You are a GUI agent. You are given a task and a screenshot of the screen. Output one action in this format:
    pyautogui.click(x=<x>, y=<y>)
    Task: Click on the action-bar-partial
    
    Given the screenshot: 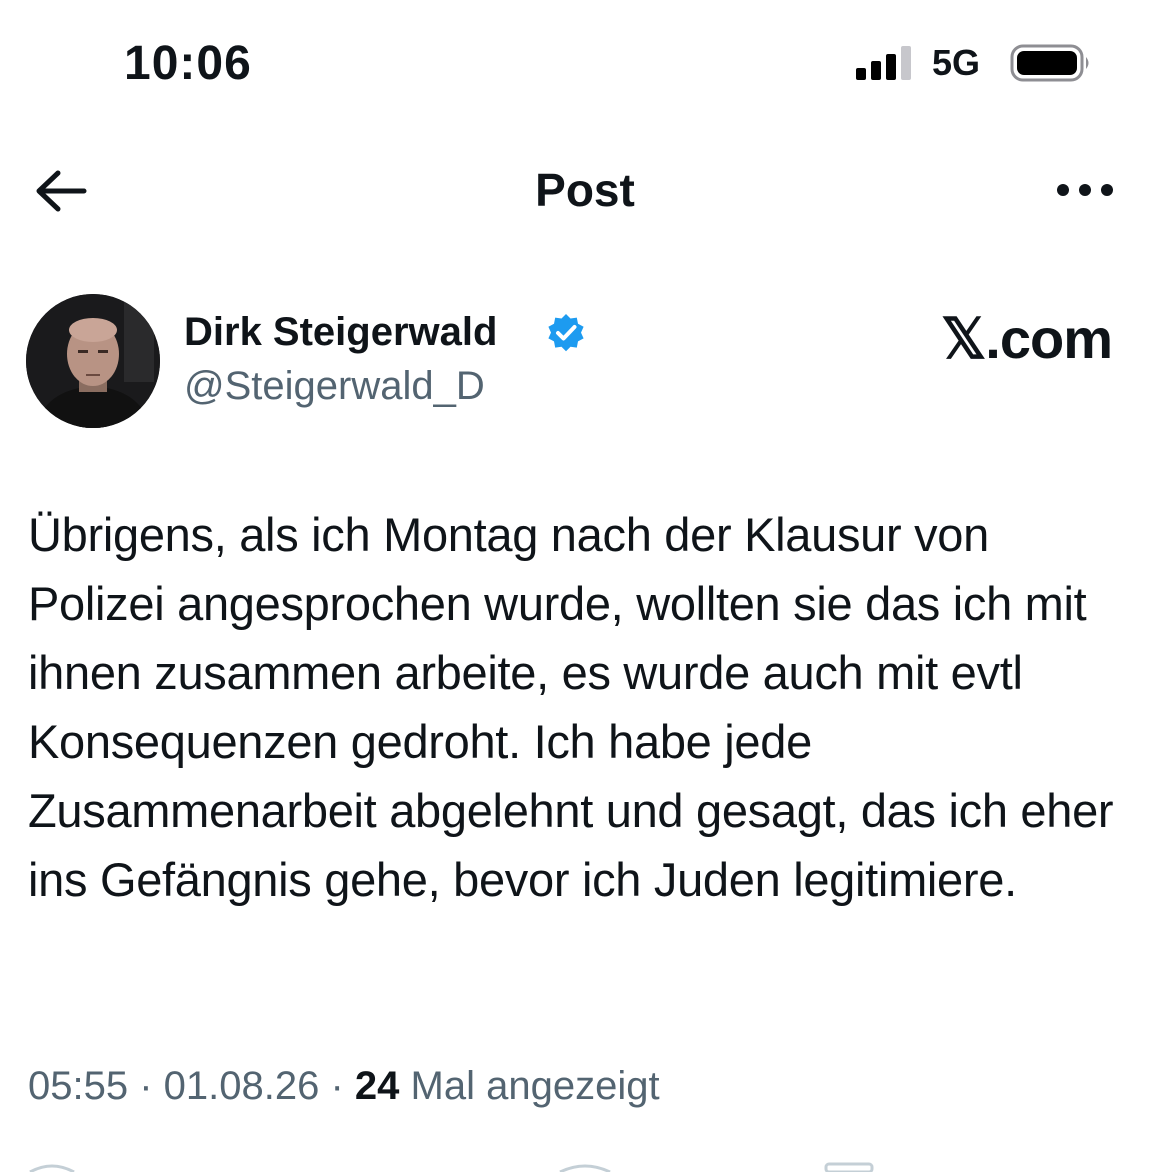 What is the action you would take?
    pyautogui.click(x=451, y=1167)
    